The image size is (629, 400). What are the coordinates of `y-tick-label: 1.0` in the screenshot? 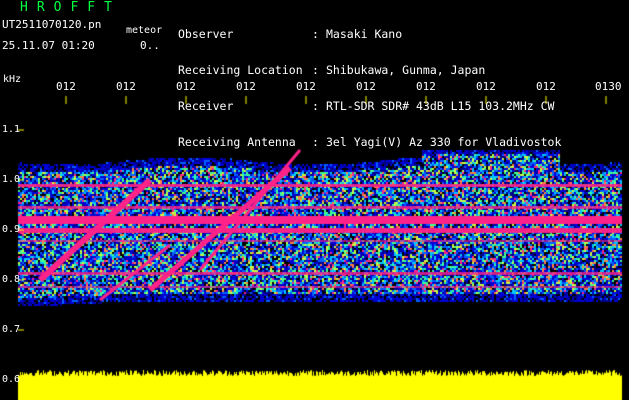 It's located at (11, 179).